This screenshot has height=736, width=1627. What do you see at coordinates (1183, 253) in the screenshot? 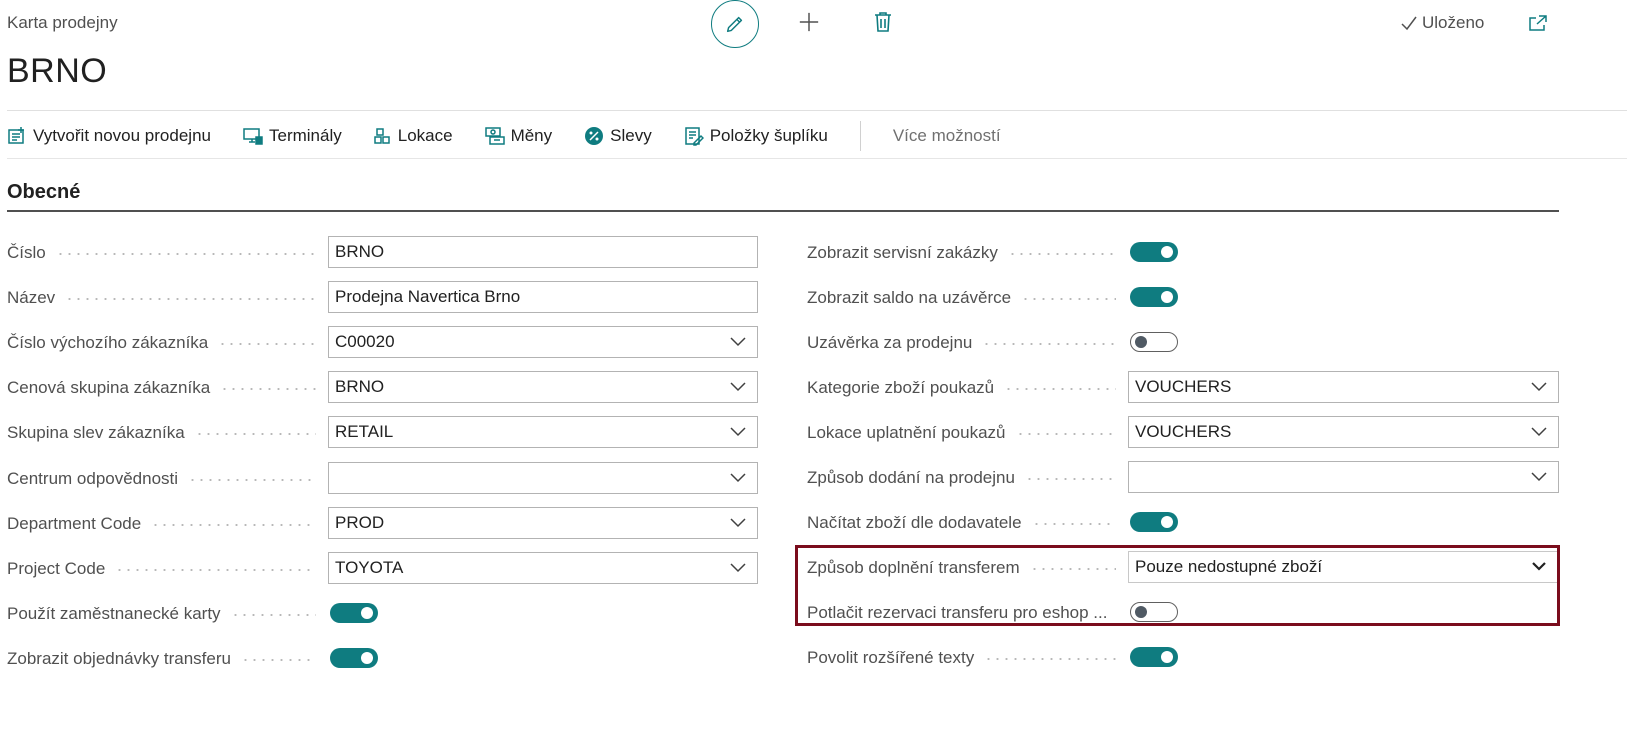
I see `field-row-zobrazit-servisni-zakazky: Zobrazit servisní zakázky` at bounding box center [1183, 253].